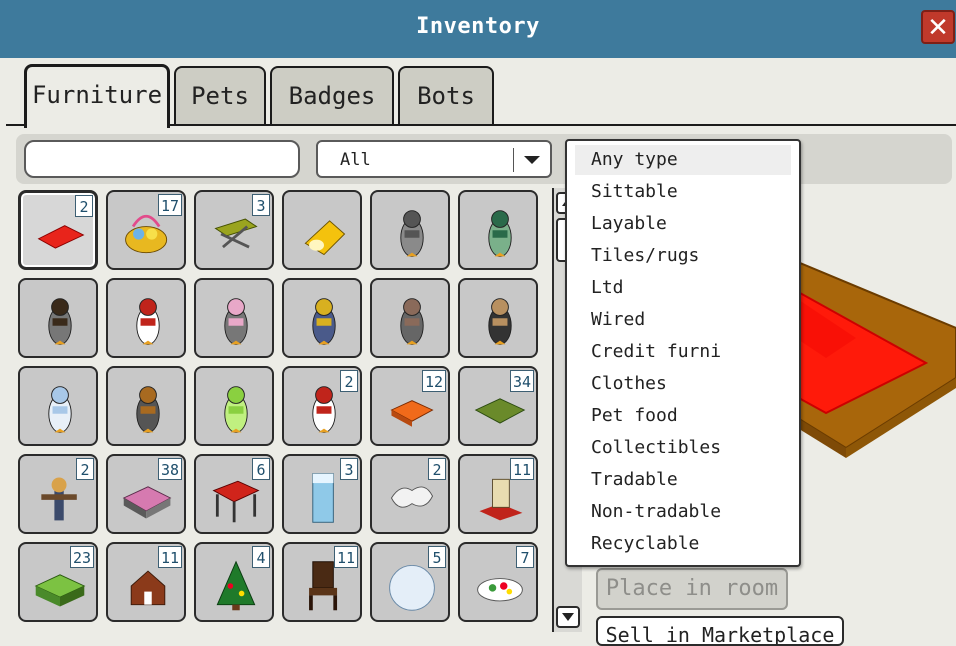  I want to click on inventory-item-penguin-hooded, so click(146, 406).